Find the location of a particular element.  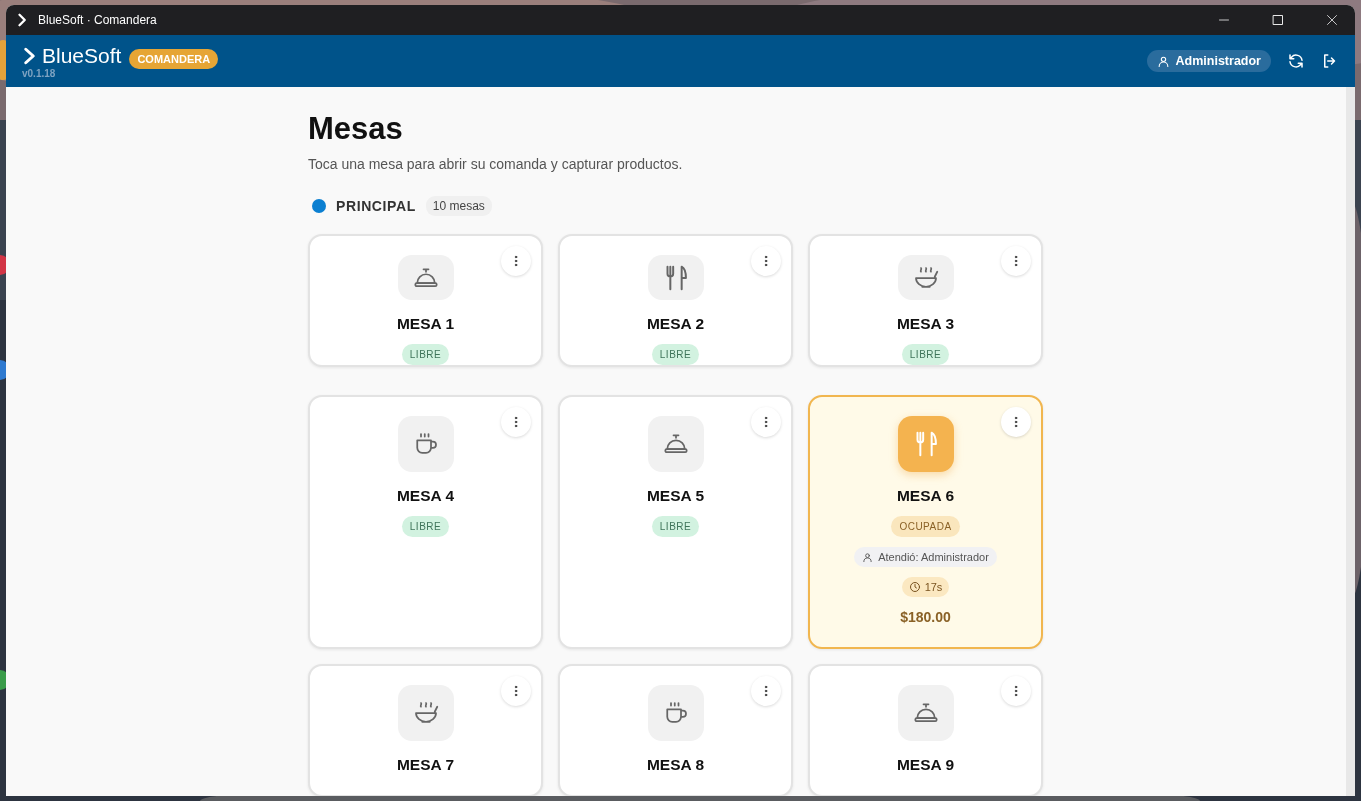

refresh-button is located at coordinates (1296, 61).